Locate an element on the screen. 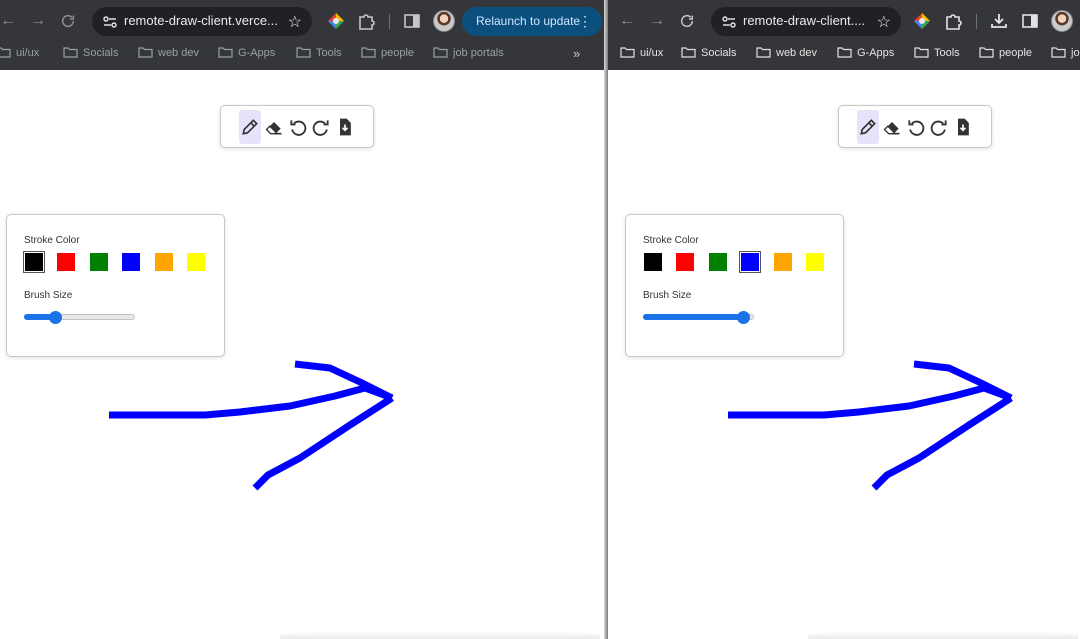 This screenshot has width=1080, height=639. browser-toolbar: ← → remote-draw-client.... ☆ is located at coordinates (844, 21).